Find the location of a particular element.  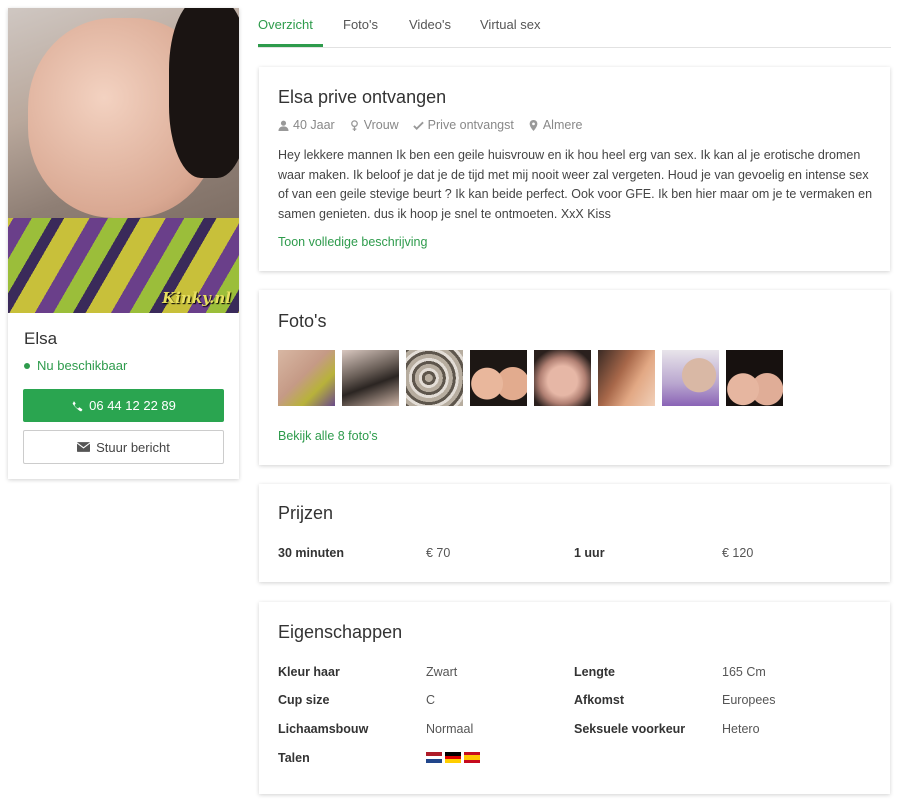

phone-icon is located at coordinates (77, 405).